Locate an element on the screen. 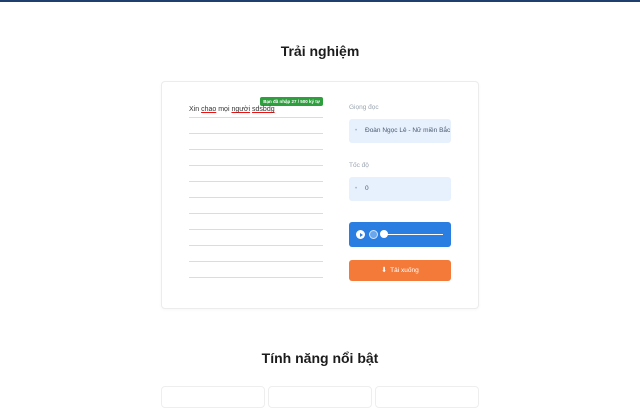 This screenshot has width=640, height=408. misspelled-word: sdsbdg is located at coordinates (263, 109).